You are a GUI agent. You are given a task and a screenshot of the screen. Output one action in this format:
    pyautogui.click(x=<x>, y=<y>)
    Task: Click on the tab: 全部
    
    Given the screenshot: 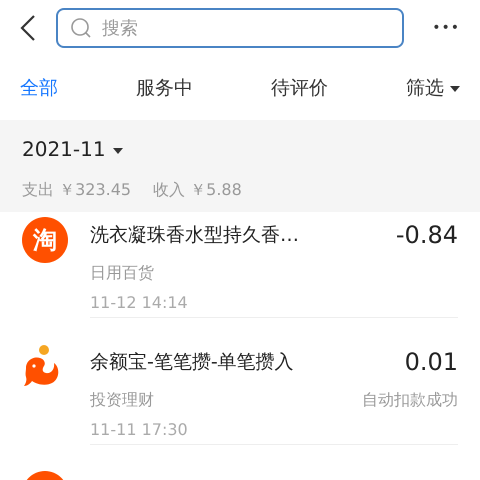 What is the action you would take?
    pyautogui.click(x=39, y=88)
    